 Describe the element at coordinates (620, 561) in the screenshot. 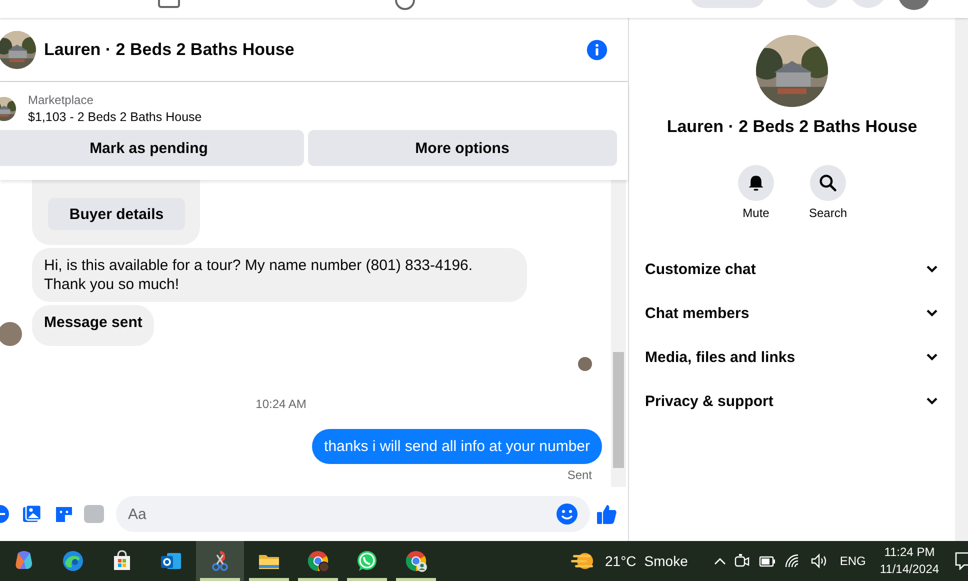

I see `temperature: 21°C` at that location.